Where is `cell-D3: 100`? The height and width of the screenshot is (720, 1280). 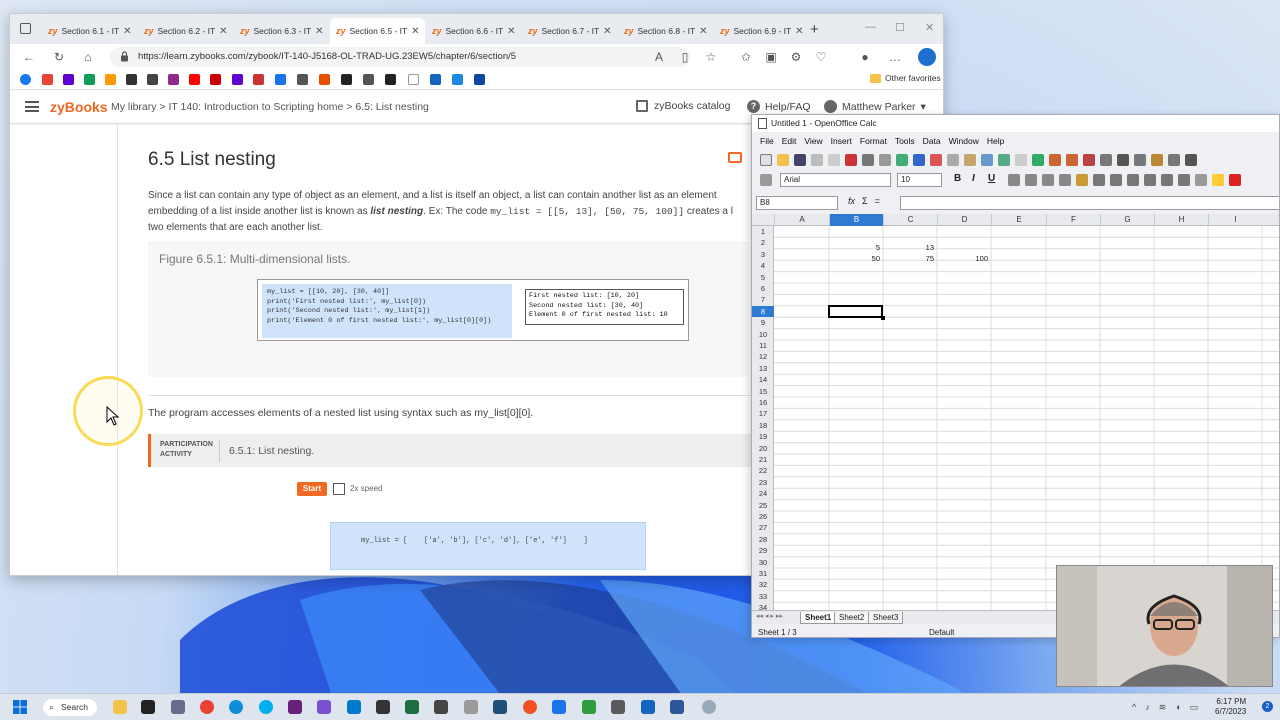 cell-D3: 100 is located at coordinates (962, 258).